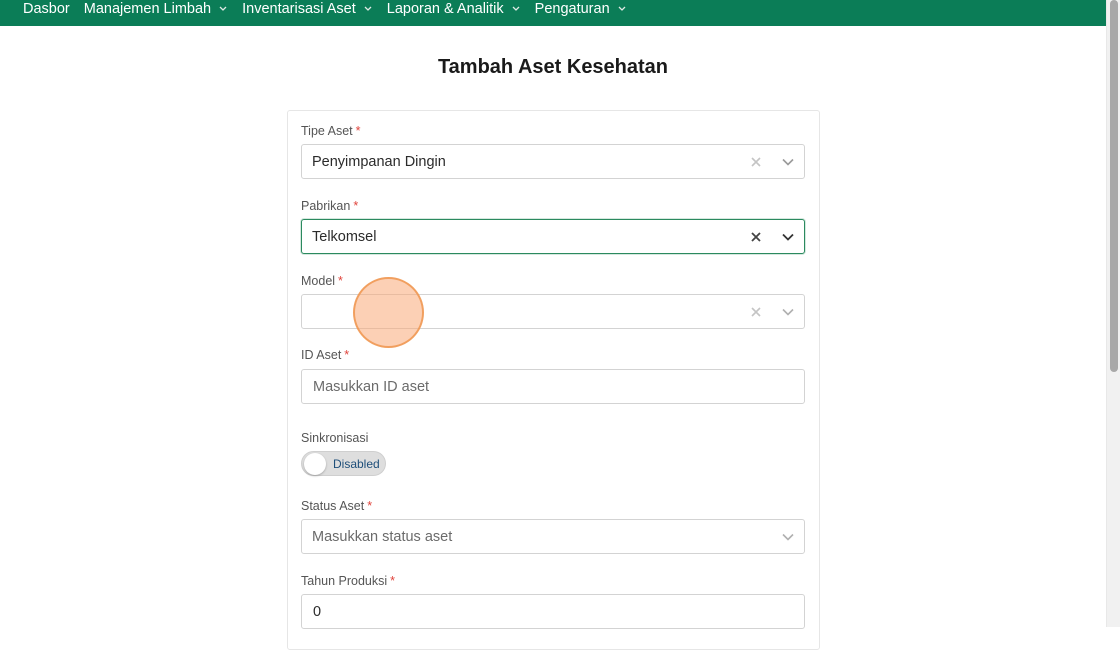  I want to click on nav-item-label: Laporan & Analitik, so click(445, 9).